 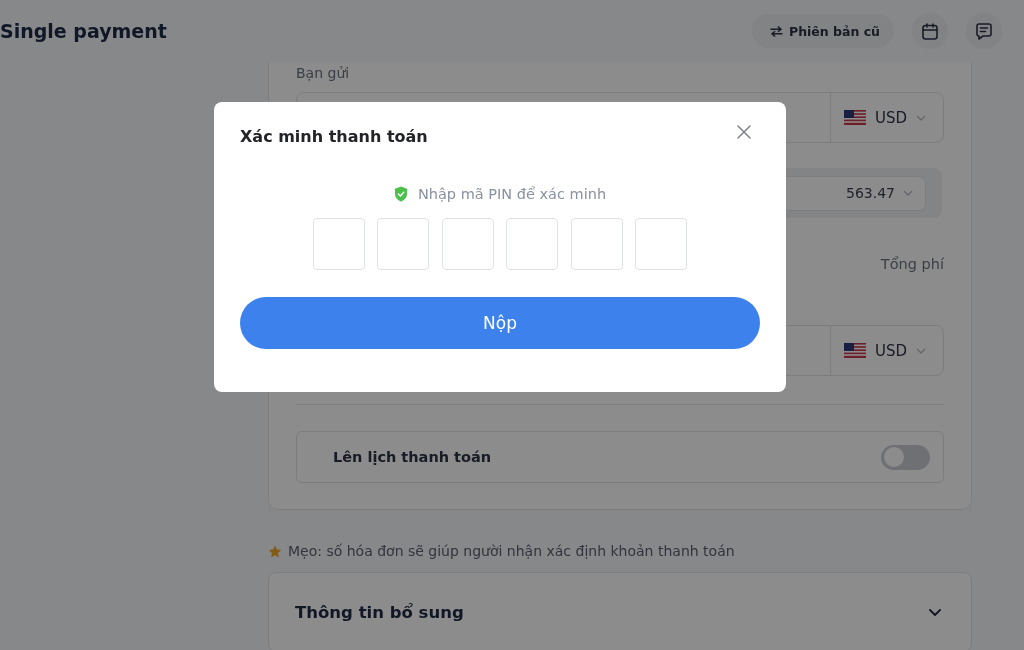 What do you see at coordinates (83, 31) in the screenshot?
I see `page-title: Single payment` at bounding box center [83, 31].